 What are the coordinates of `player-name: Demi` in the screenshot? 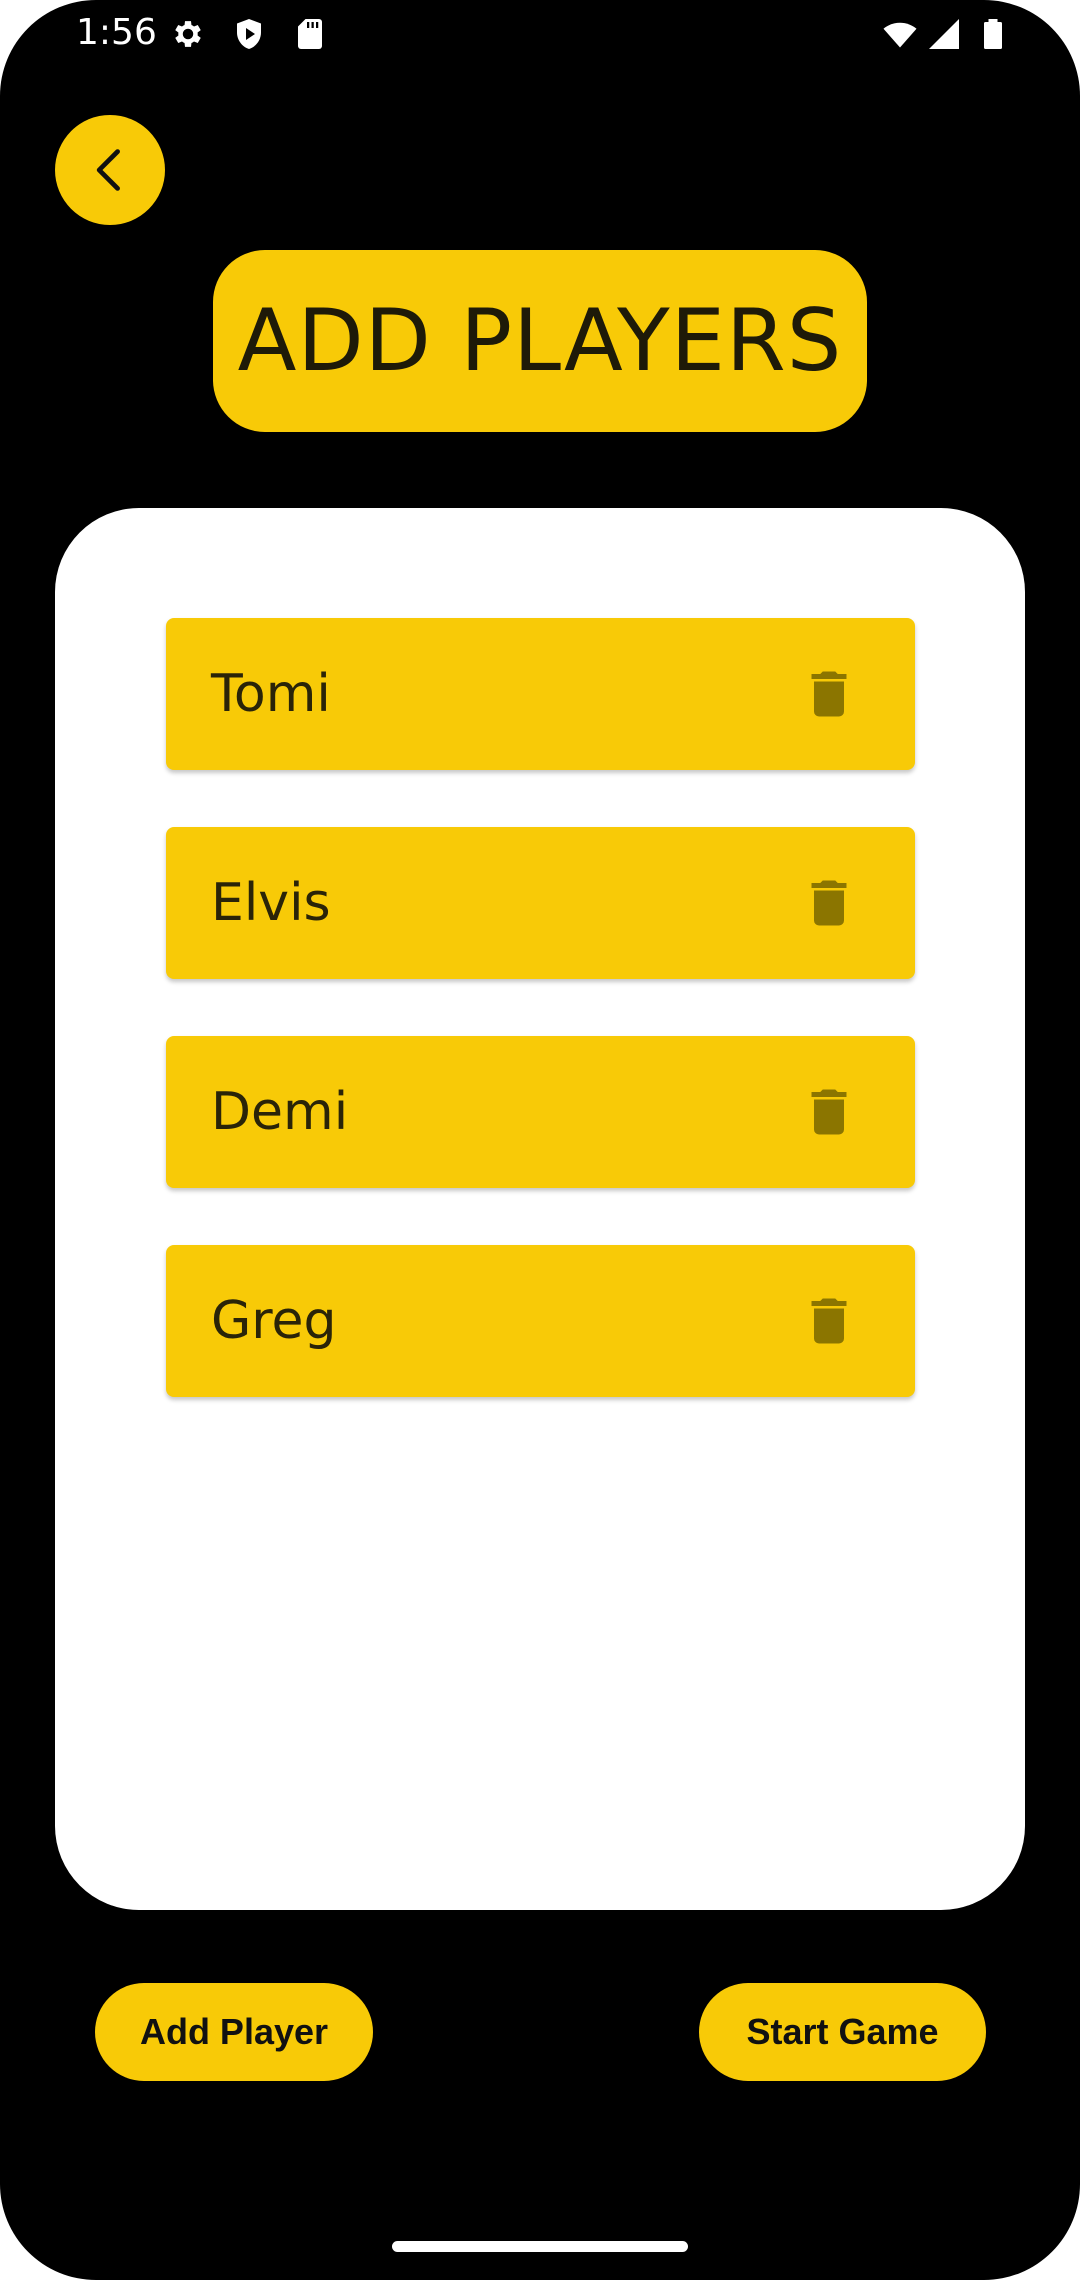 It's located at (280, 1112).